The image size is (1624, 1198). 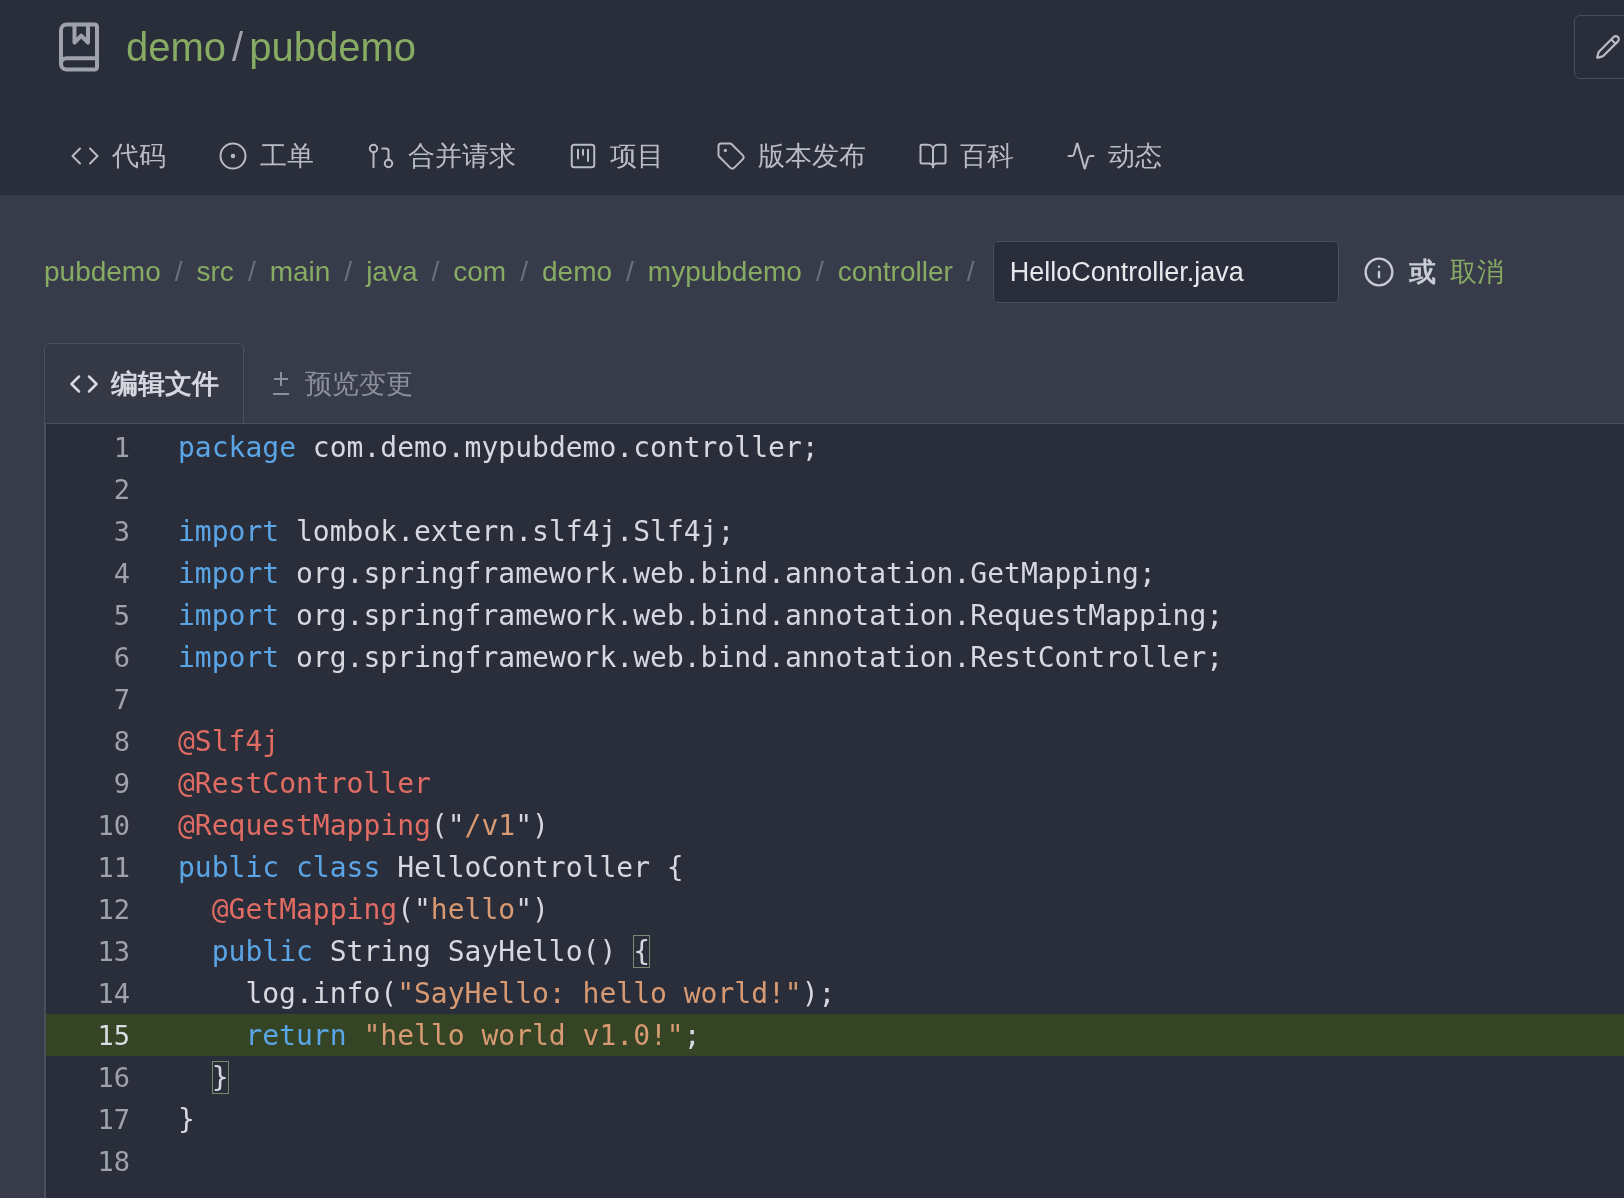 I want to click on code-line: import org.springframework.web.bind.annotation.RestController;, so click(x=701, y=657).